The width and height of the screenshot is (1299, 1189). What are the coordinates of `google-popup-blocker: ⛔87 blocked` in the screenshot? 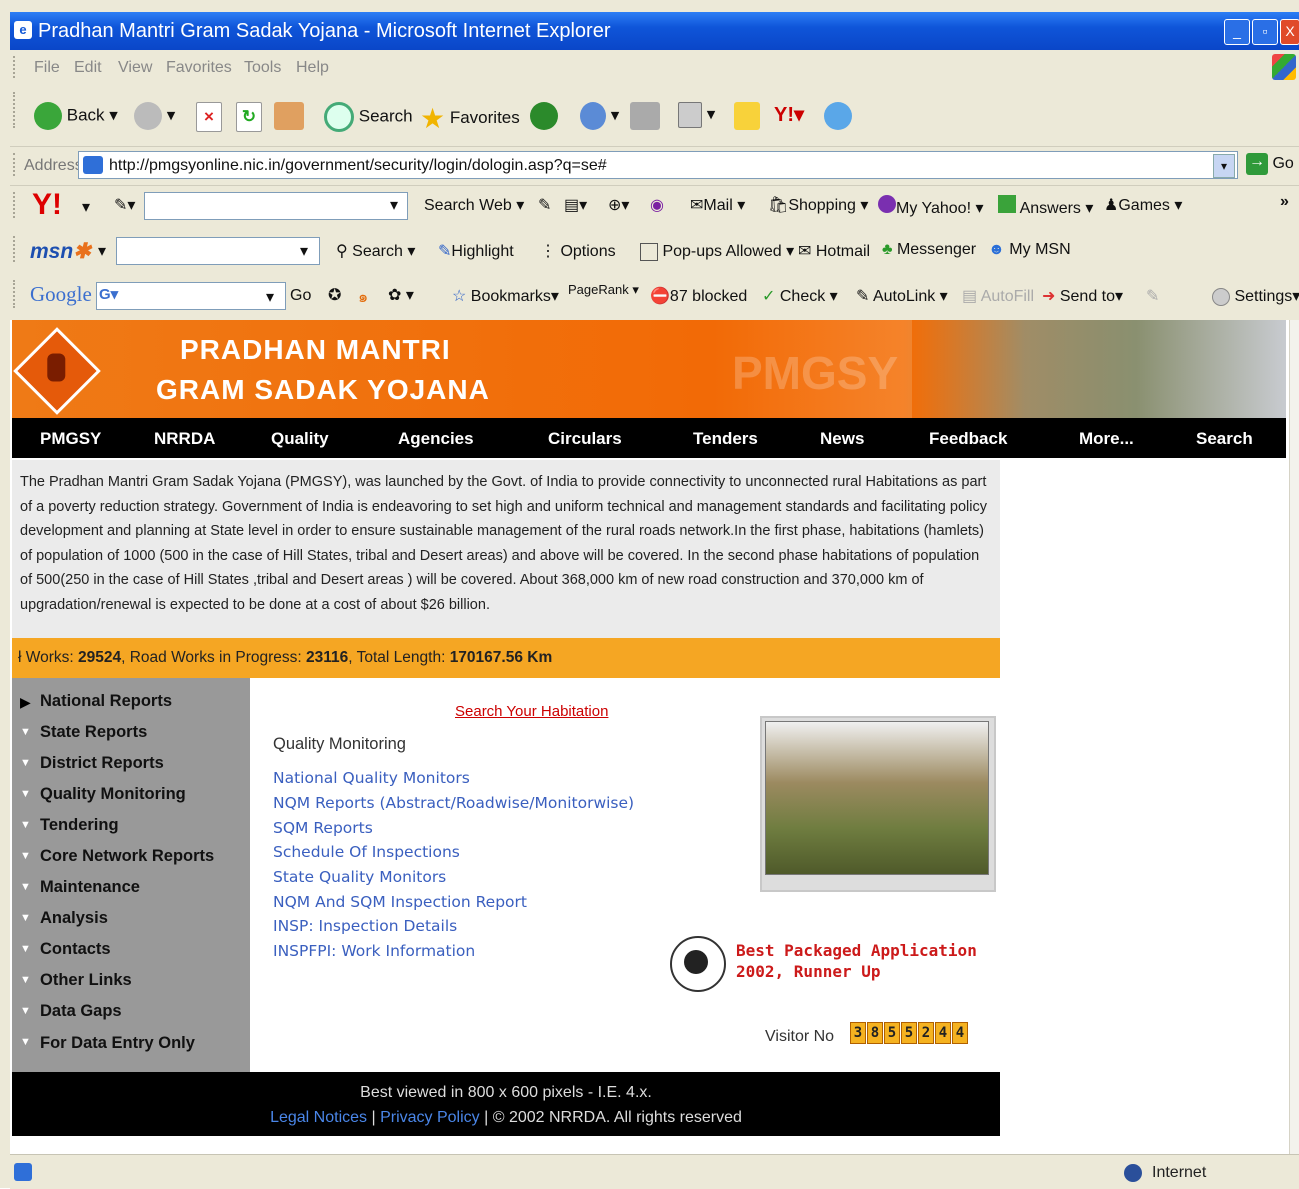 It's located at (698, 296).